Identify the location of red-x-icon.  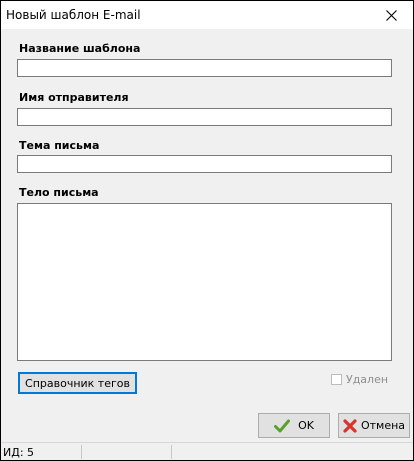
(350, 425).